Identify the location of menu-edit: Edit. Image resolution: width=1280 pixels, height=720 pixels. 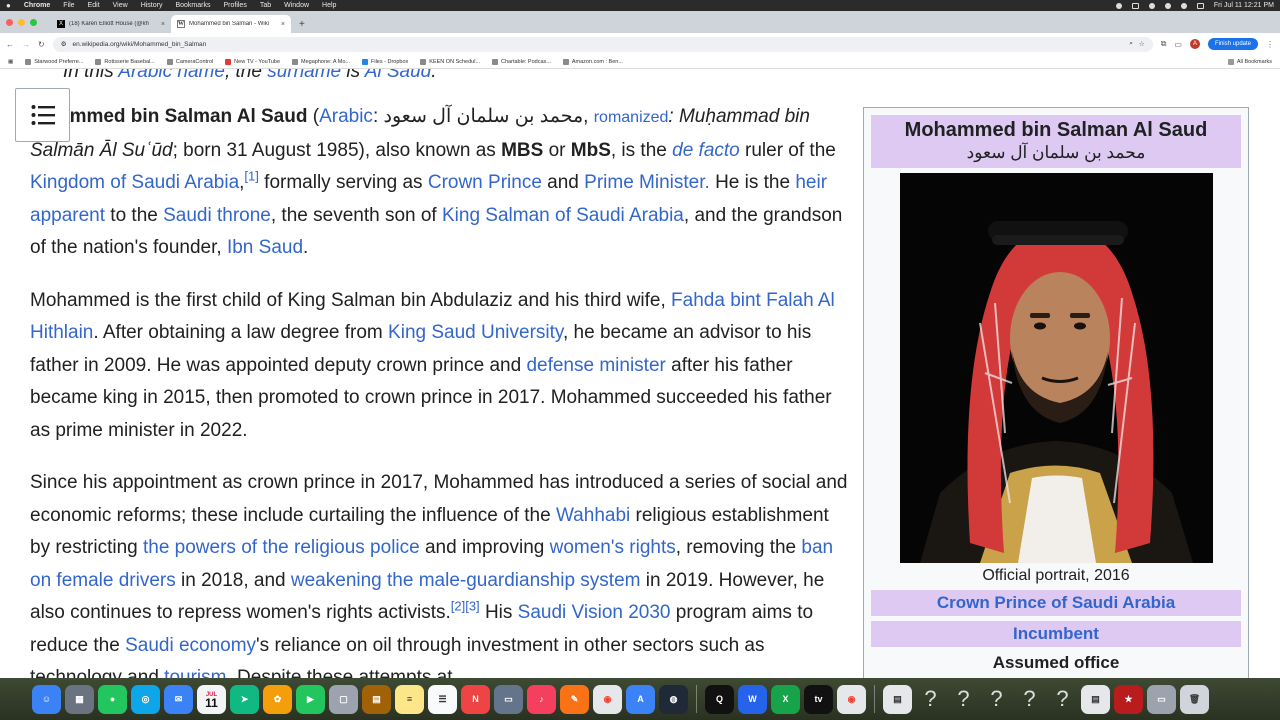
(94, 5).